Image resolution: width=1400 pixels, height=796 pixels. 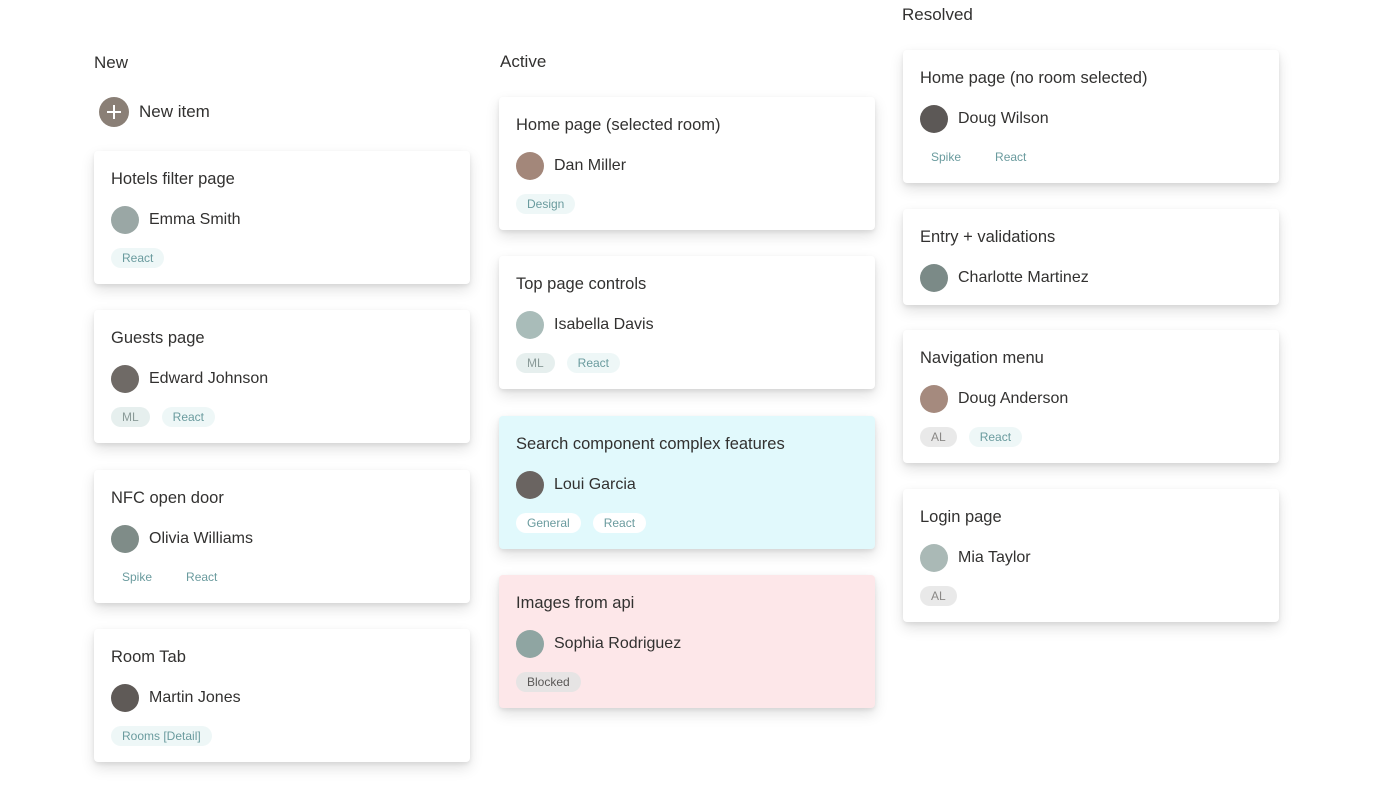 I want to click on assignee: Martin Jones, so click(x=282, y=698).